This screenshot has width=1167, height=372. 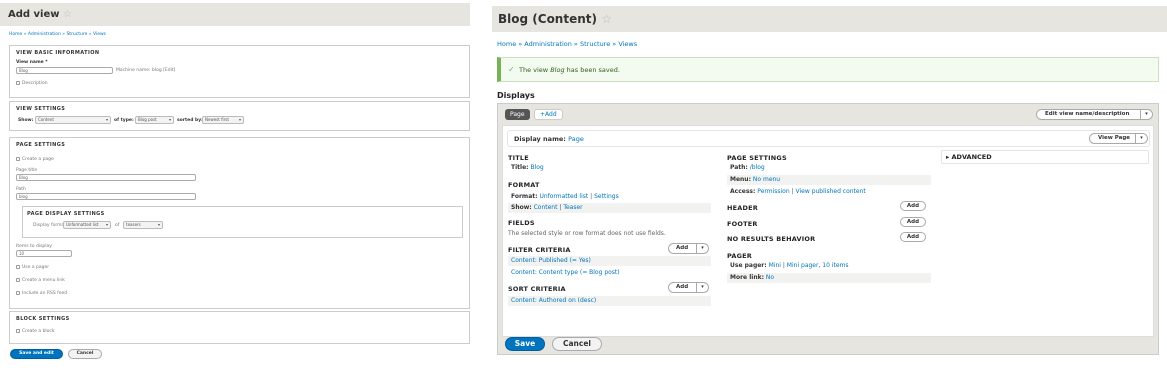 What do you see at coordinates (553, 300) in the screenshot?
I see `sort-item-authored: Content: Authored on (desc)` at bounding box center [553, 300].